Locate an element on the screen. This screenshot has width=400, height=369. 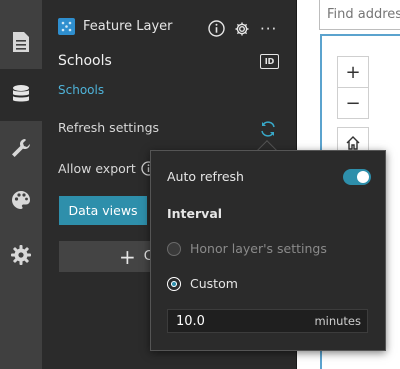
layer-link-row: Schools is located at coordinates (81, 90).